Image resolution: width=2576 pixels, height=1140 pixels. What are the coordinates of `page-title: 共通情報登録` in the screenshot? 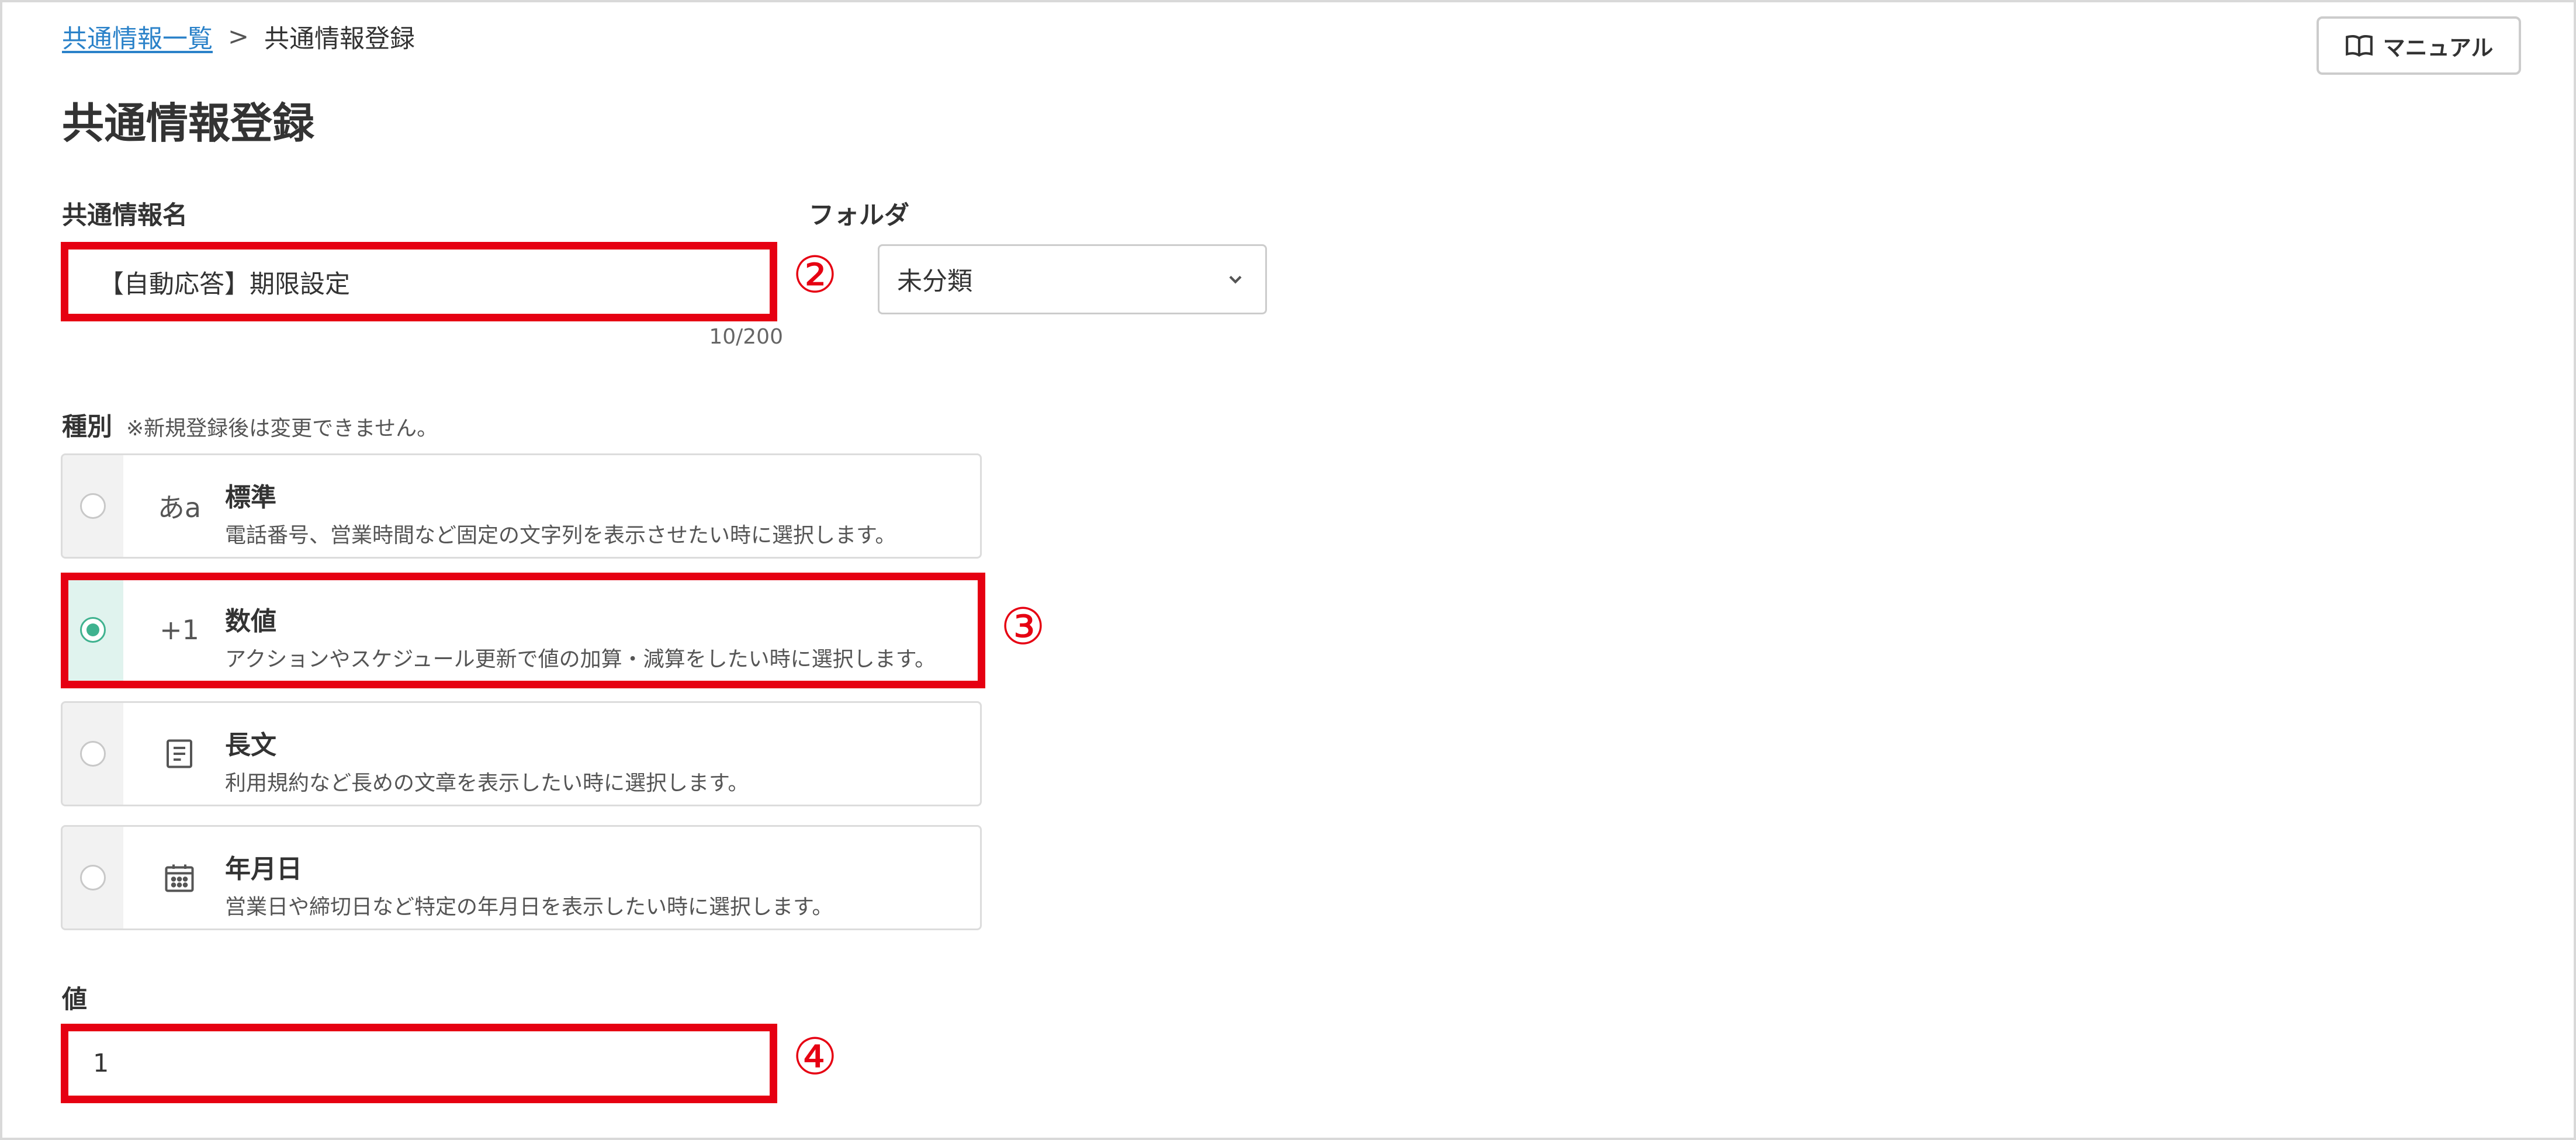 It's located at (189, 124).